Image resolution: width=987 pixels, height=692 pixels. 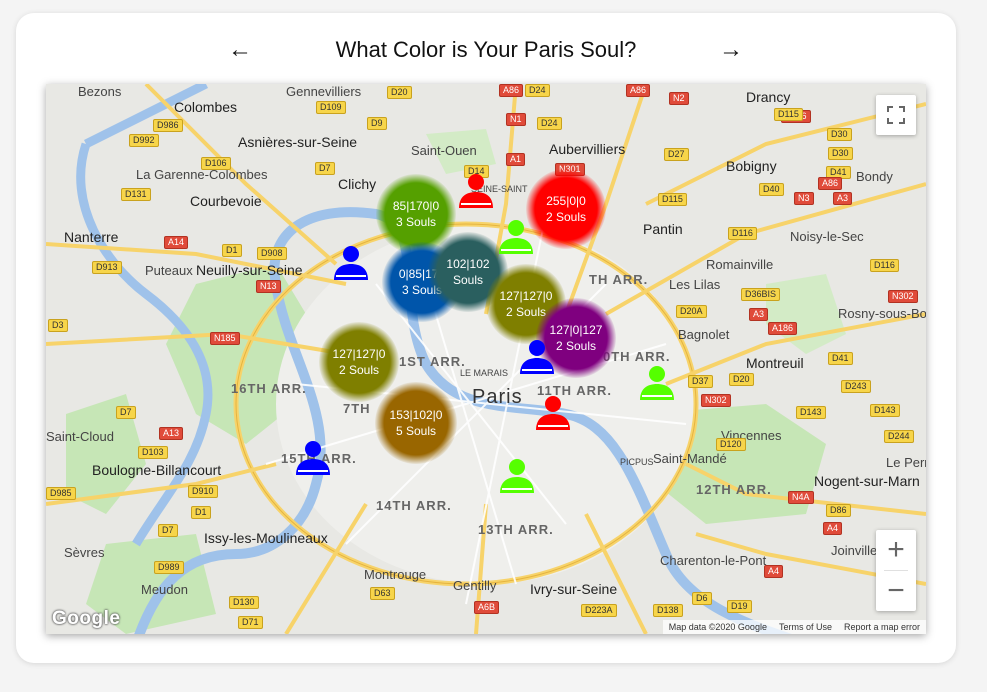 What do you see at coordinates (566, 209) in the screenshot?
I see `soul-cluster: 255|0|0 2 Souls` at bounding box center [566, 209].